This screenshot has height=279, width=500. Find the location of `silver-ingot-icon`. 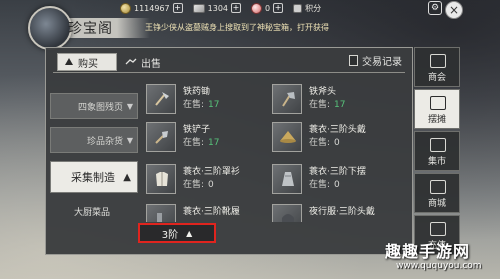

silver-ingot-icon is located at coordinates (198, 8).